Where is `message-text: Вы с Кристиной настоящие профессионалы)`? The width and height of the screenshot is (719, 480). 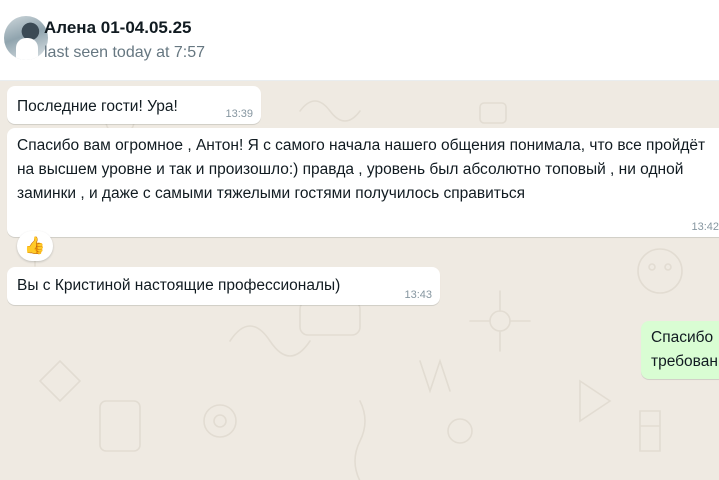
message-text: Вы с Кристиной настоящие профессионалы) is located at coordinates (179, 285).